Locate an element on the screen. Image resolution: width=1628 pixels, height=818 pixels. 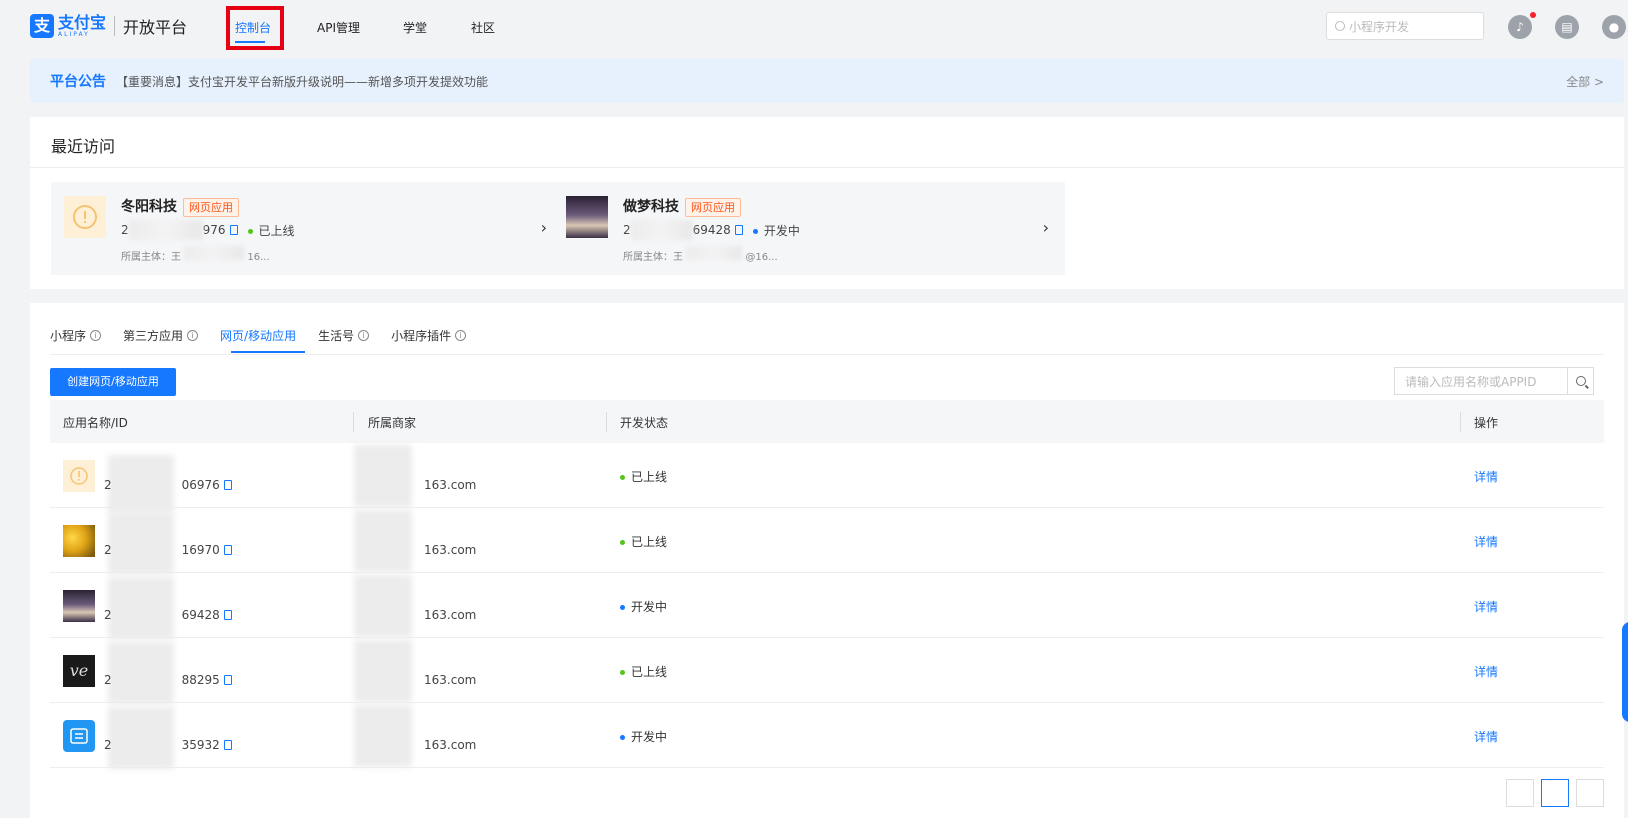
app-search-placeholder: 请输入应用名称或APPID is located at coordinates (1471, 381).